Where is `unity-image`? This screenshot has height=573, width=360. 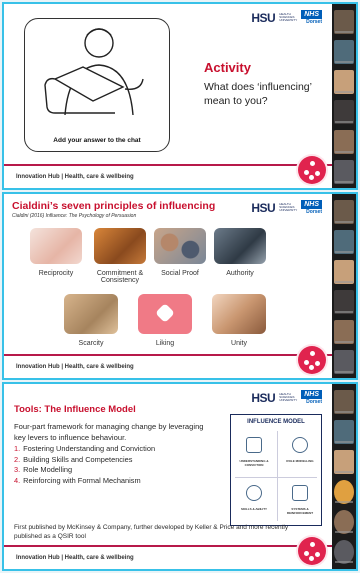
unity-image is located at coordinates (239, 314).